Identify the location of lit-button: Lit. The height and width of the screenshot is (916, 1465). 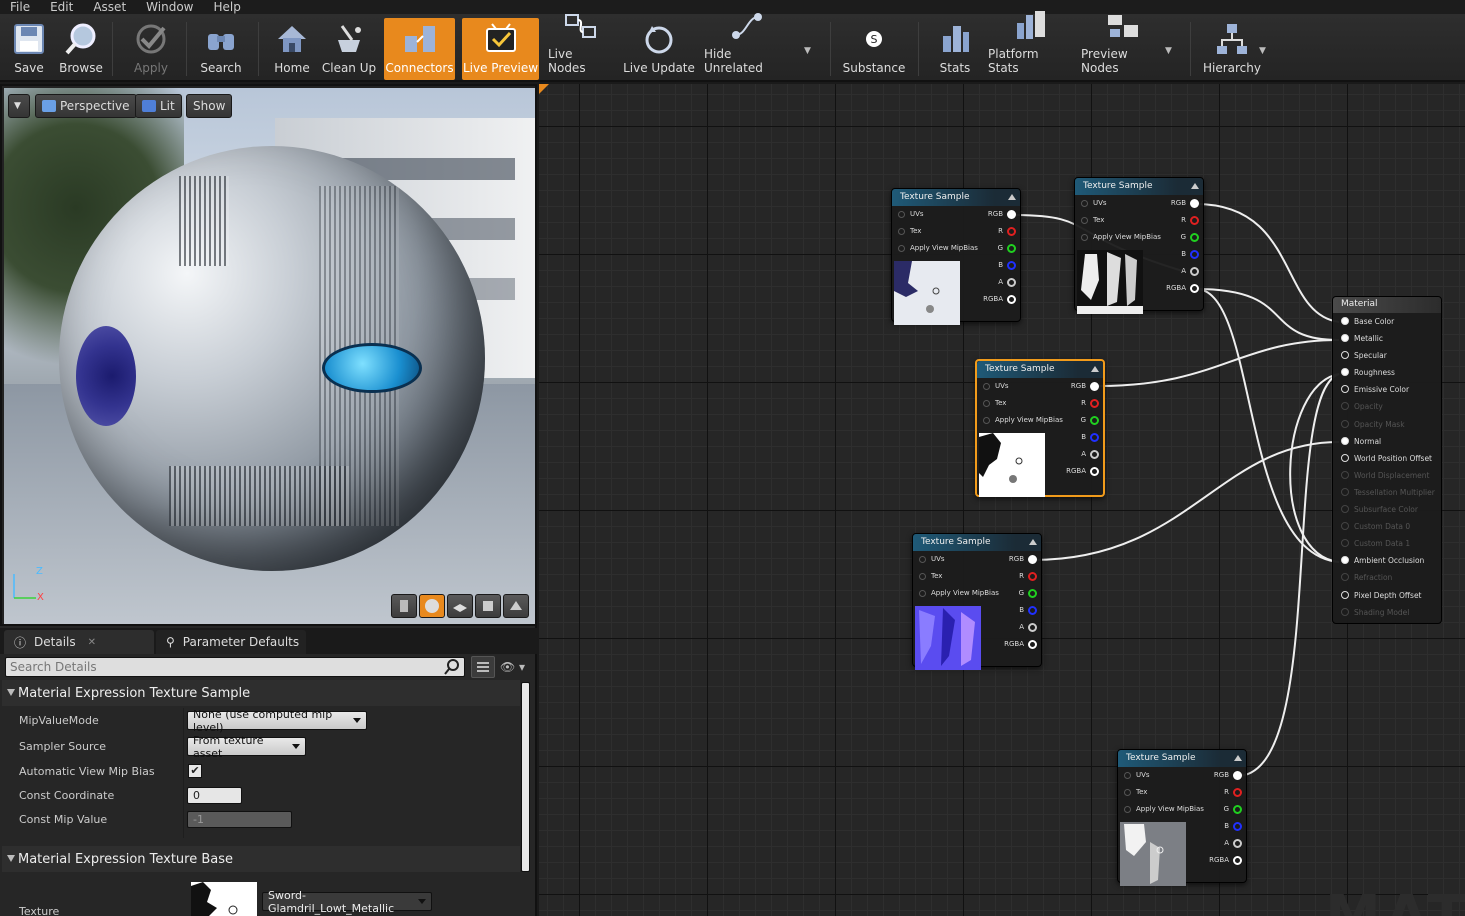
(158, 106).